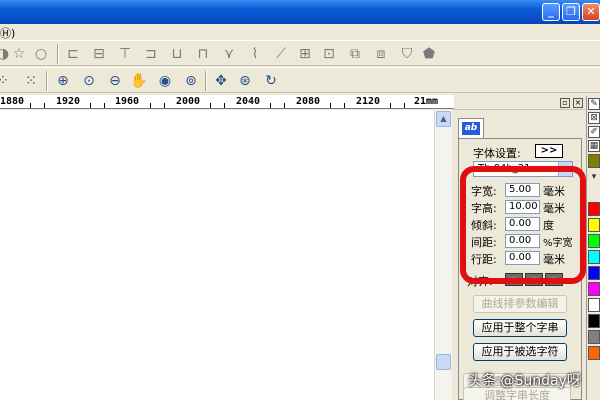 The height and width of the screenshot is (400, 600). Describe the element at coordinates (565, 103) in the screenshot. I see `panel-pin-icon: ▫` at that location.